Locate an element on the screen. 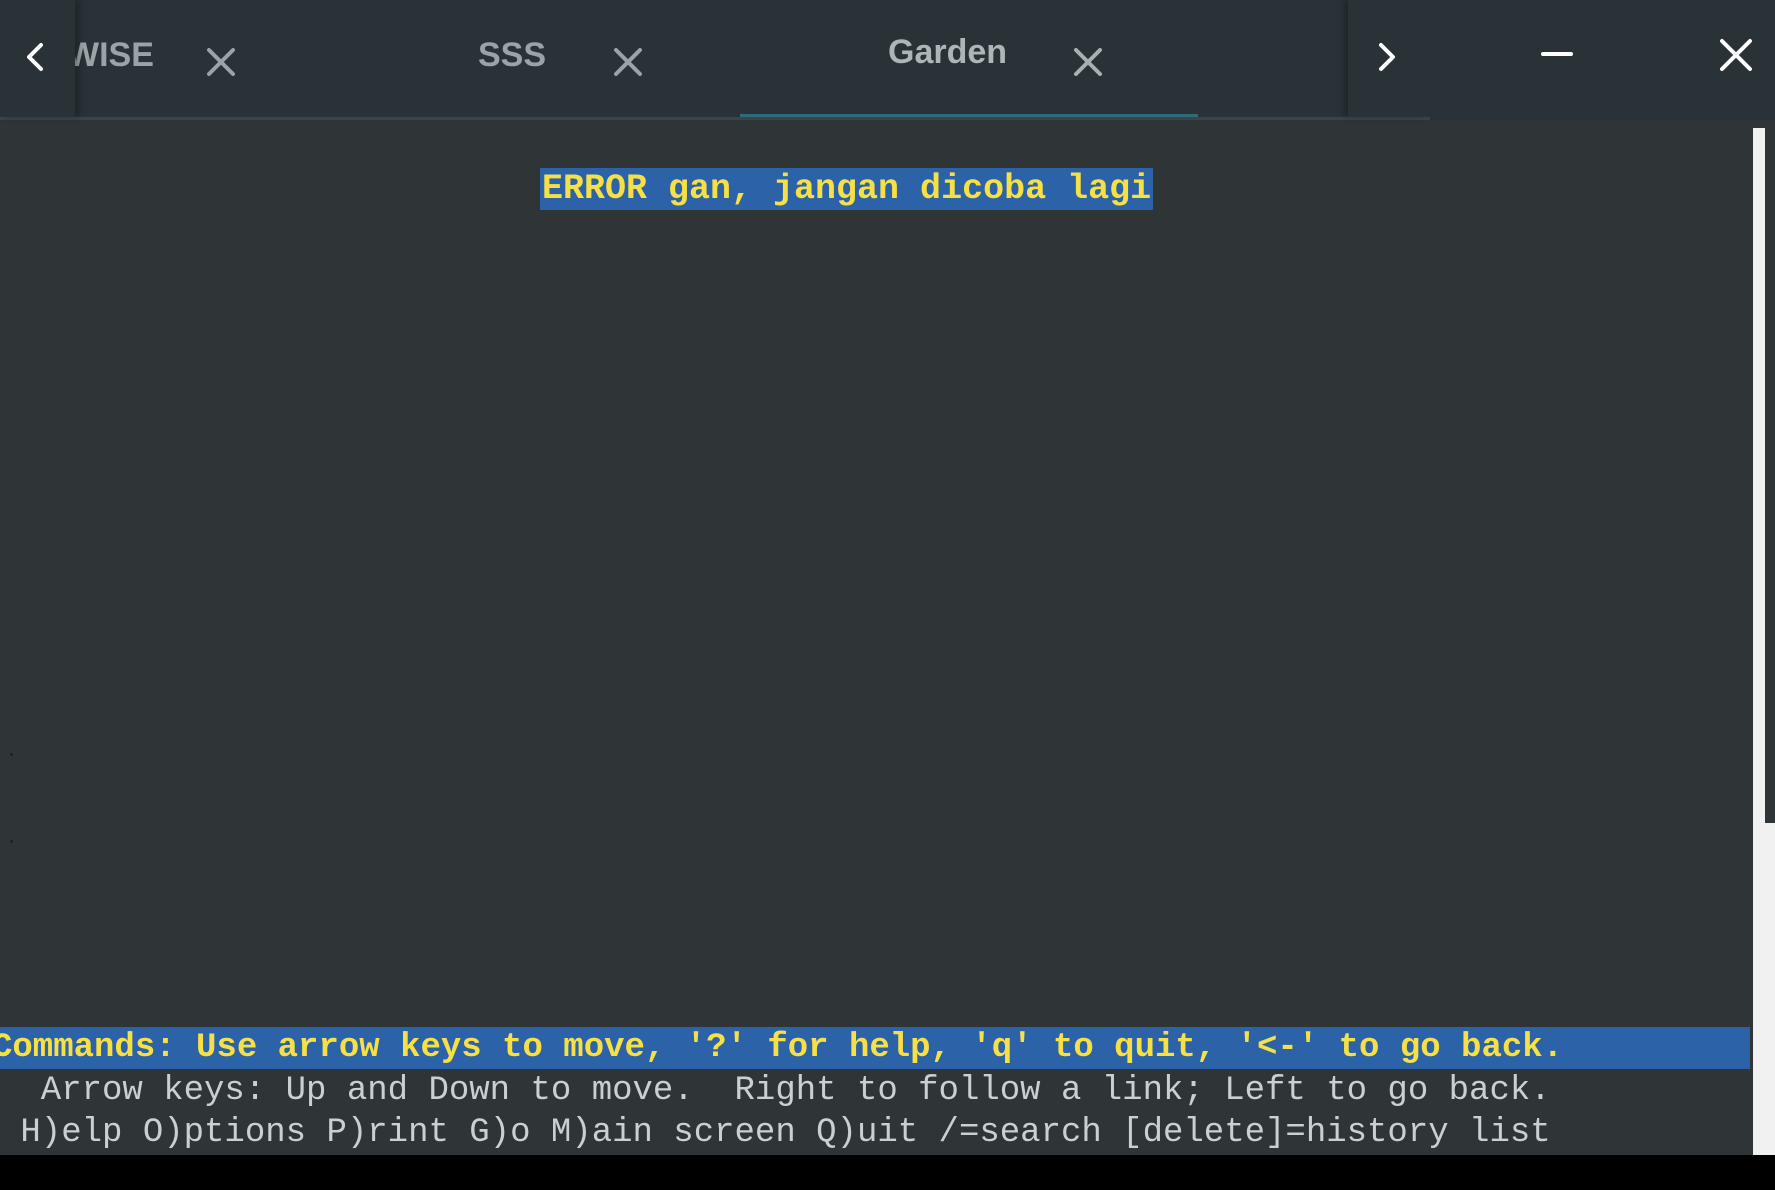  tab-sss: SSS is located at coordinates (507, 58).